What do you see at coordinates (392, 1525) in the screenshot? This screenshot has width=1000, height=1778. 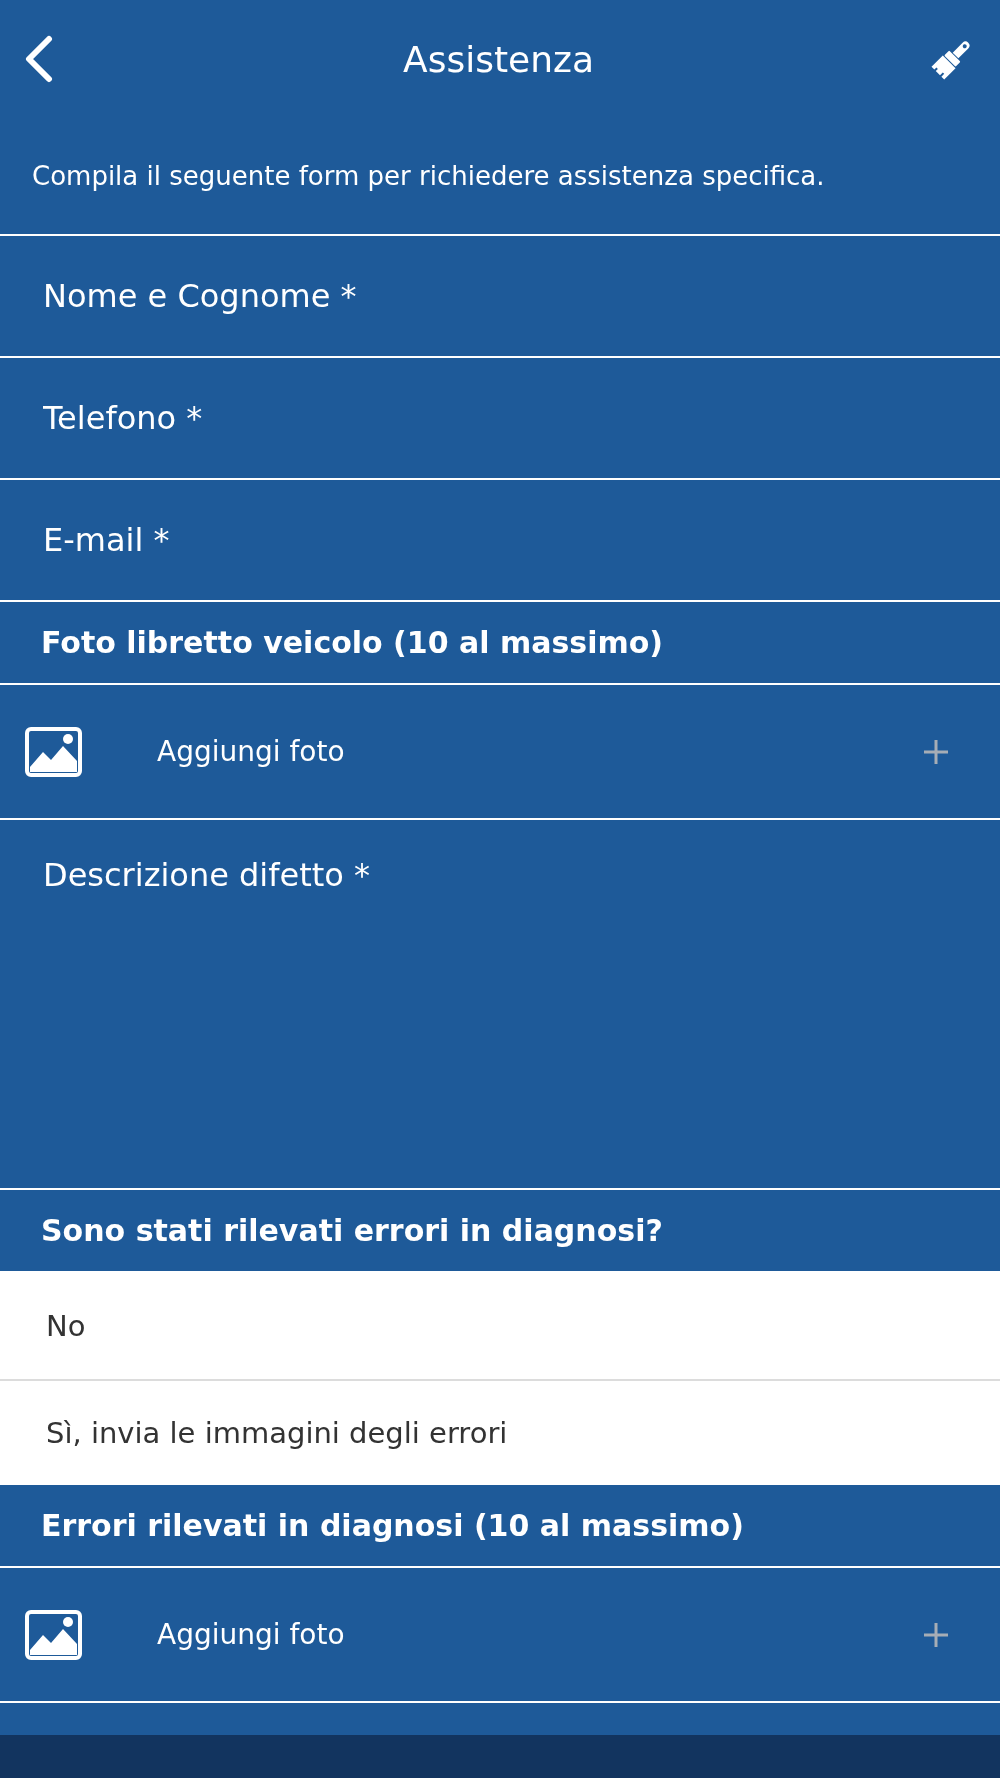 I see `section-title: Errori rilevati in diagnosi (10 al massimo)` at bounding box center [392, 1525].